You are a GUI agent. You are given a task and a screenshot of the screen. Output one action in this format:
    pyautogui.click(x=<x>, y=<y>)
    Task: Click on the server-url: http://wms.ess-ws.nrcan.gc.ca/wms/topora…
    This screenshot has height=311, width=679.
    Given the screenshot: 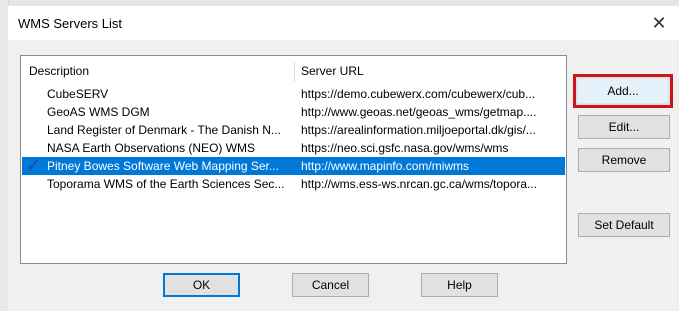 What is the action you would take?
    pyautogui.click(x=419, y=184)
    